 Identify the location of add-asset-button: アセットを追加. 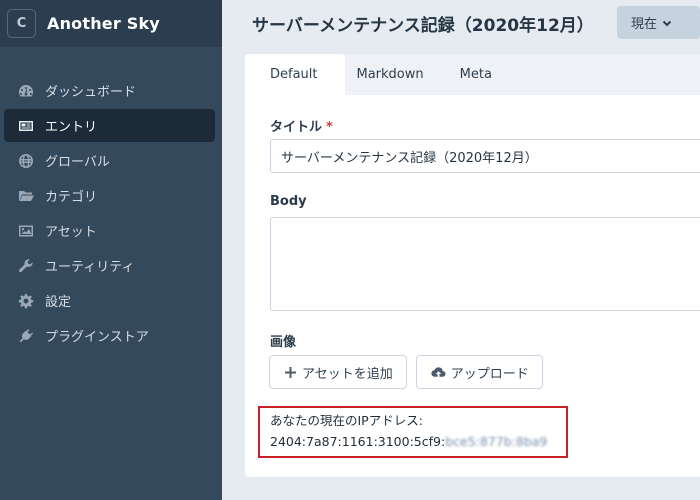
(338, 372).